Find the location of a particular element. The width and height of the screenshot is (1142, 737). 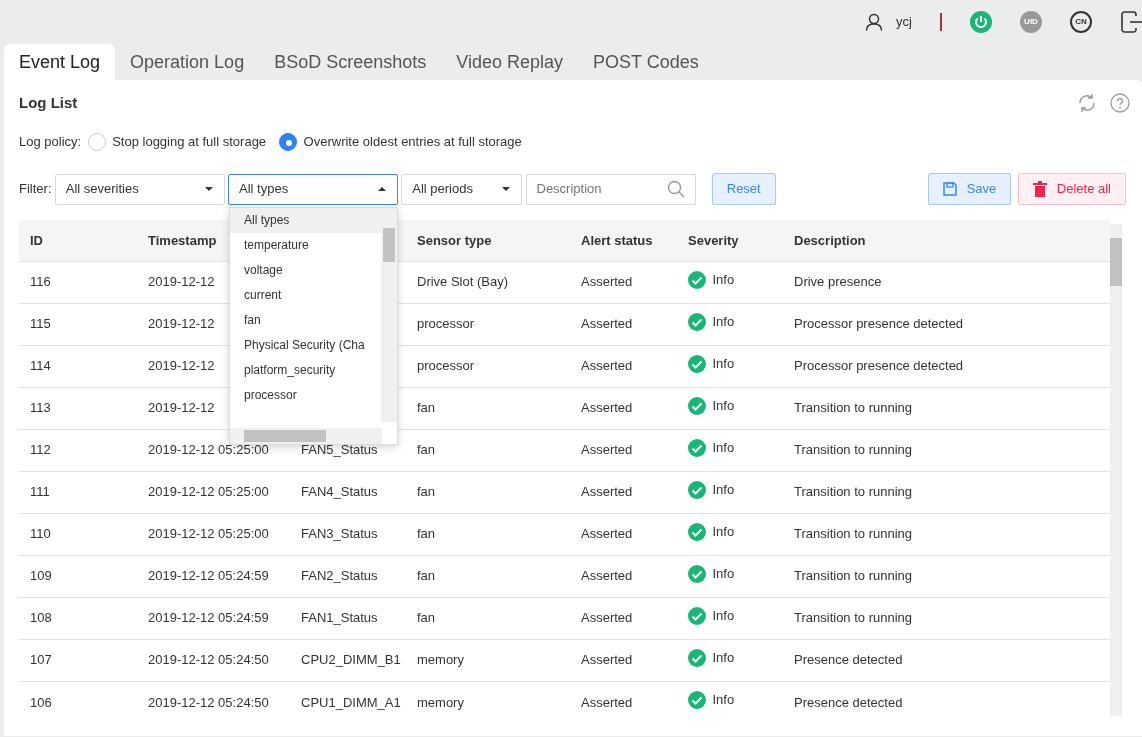

tab: Video Replay is located at coordinates (509, 62).